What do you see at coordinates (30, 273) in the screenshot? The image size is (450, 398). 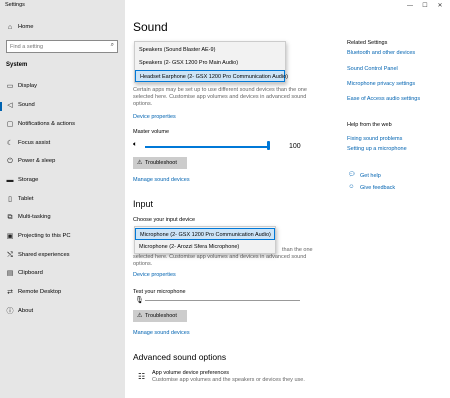 I see `sidebar-item-label: Clipboard` at bounding box center [30, 273].